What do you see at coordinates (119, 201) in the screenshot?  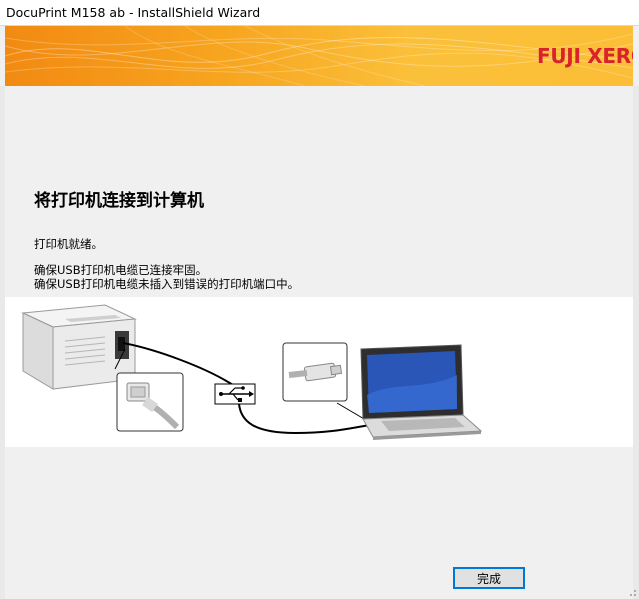 I see `page-title: 将打印机连接到计算机` at bounding box center [119, 201].